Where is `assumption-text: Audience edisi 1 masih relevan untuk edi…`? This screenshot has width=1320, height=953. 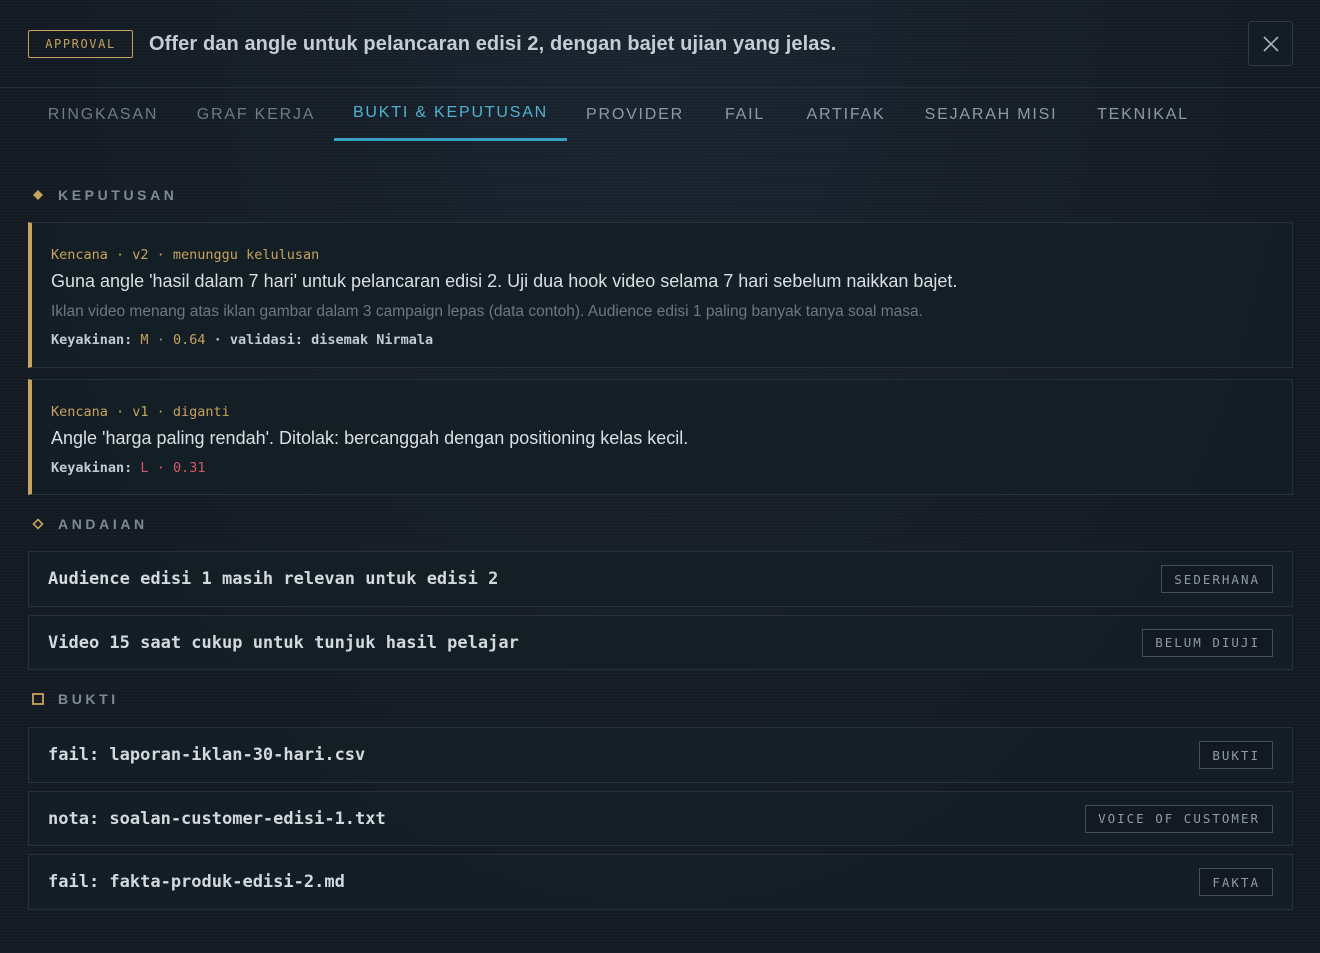 assumption-text: Audience edisi 1 masih relevan untuk edi… is located at coordinates (273, 579).